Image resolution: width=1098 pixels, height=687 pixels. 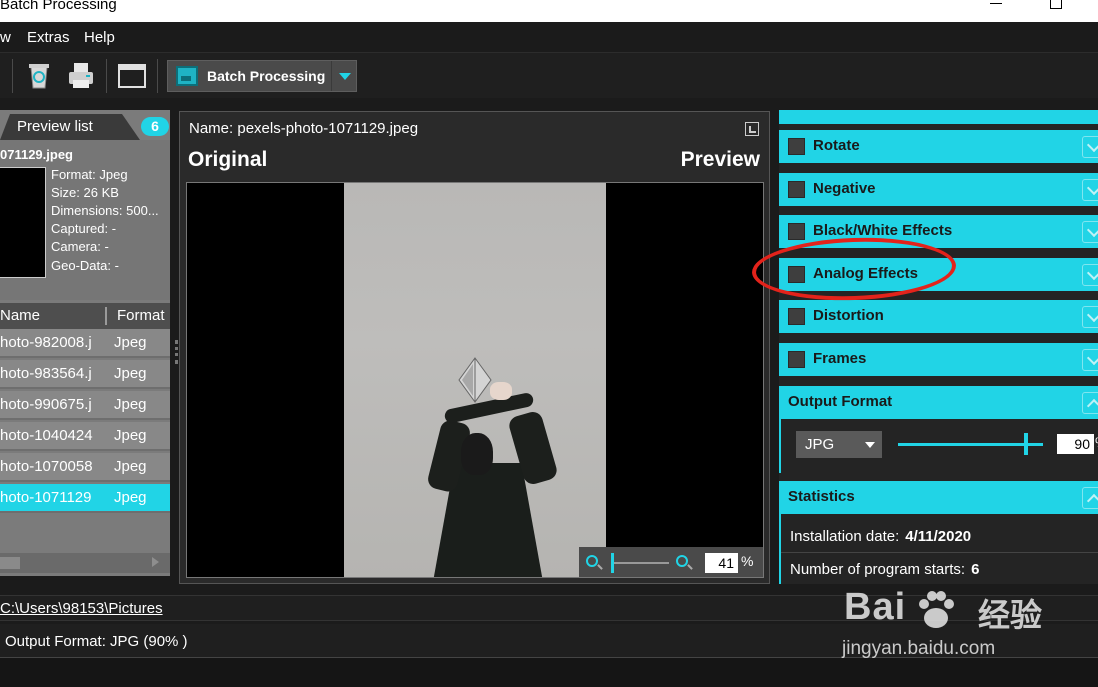 I want to click on watermark-brand-cn: 经验, so click(x=1010, y=615).